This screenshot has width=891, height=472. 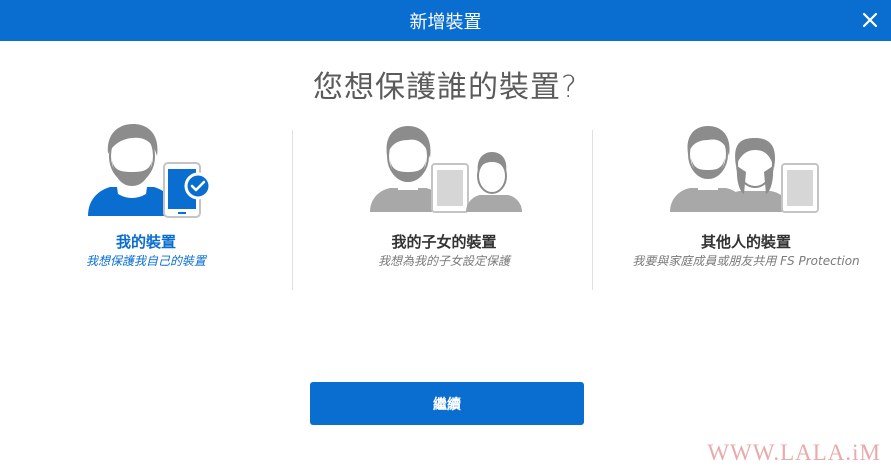 I want to click on option-others-device: 其他人的裝置 我要與家庭成員或朋友共用 FS Protection, so click(x=745, y=210).